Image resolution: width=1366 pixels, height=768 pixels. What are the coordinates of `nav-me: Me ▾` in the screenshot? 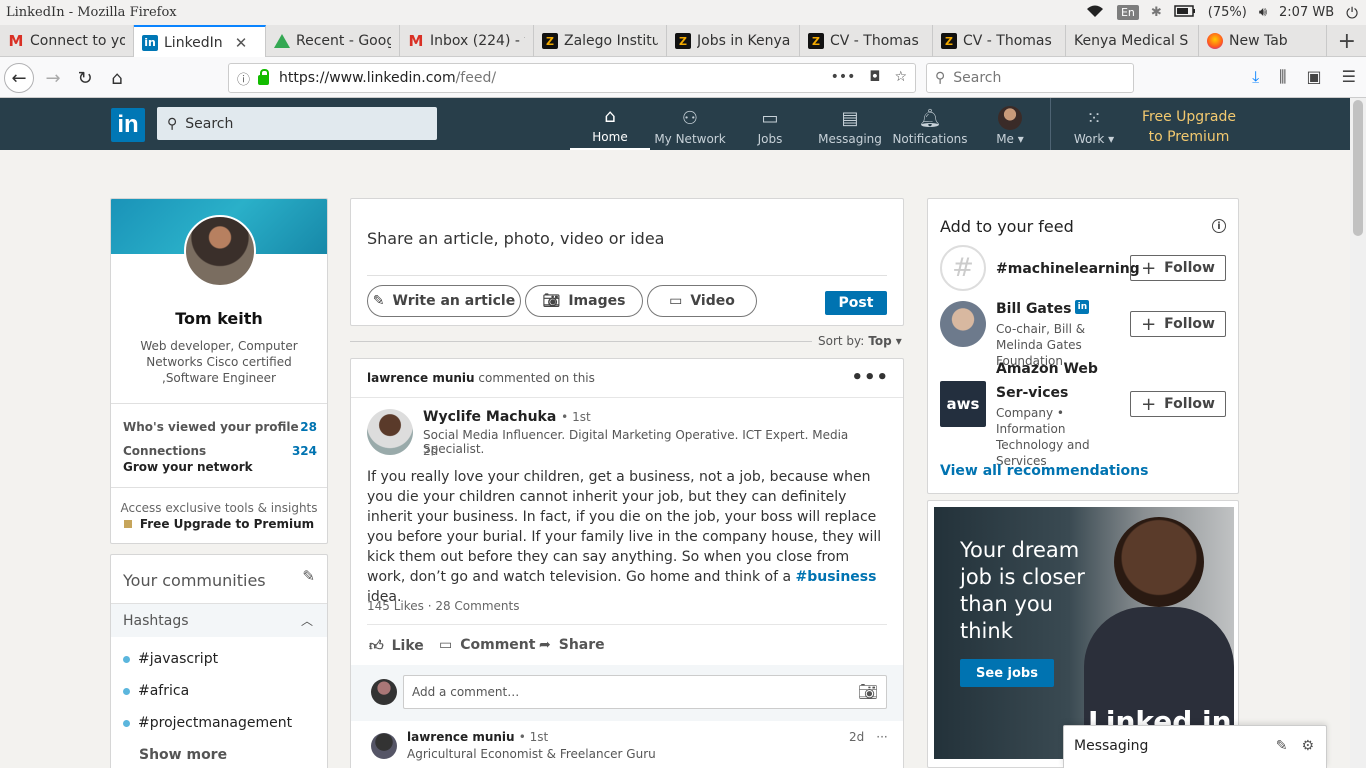 It's located at (1010, 124).